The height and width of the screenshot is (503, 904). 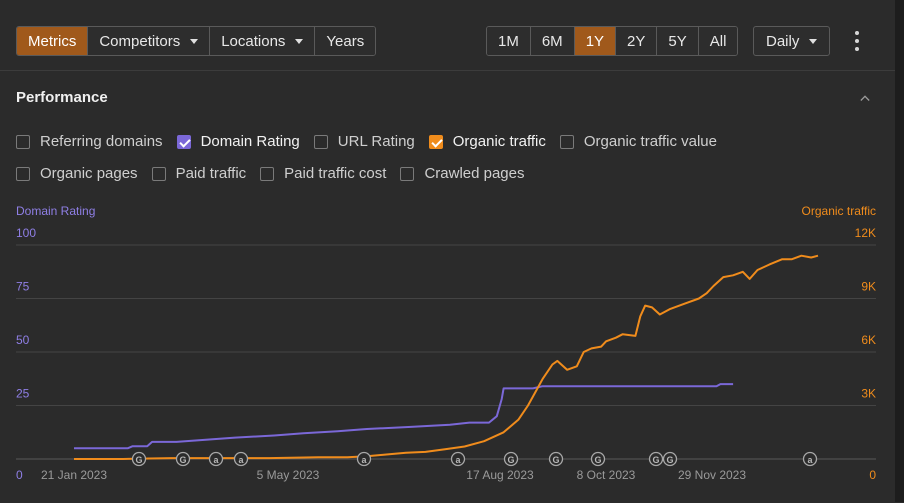 What do you see at coordinates (74, 475) in the screenshot?
I see `x-tick-label: 21 Jan 2023` at bounding box center [74, 475].